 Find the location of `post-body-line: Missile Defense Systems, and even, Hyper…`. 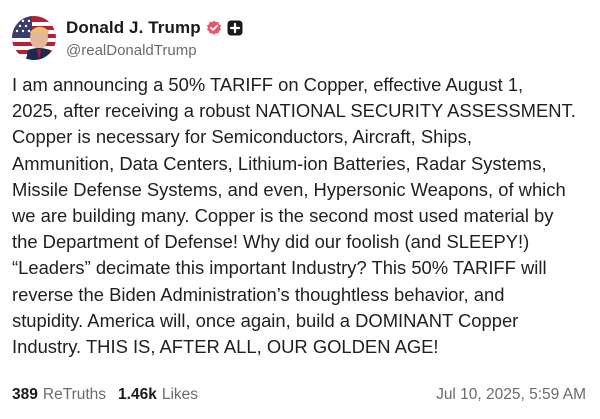

post-body-line: Missile Defense Systems, and even, Hyper… is located at coordinates (289, 189).